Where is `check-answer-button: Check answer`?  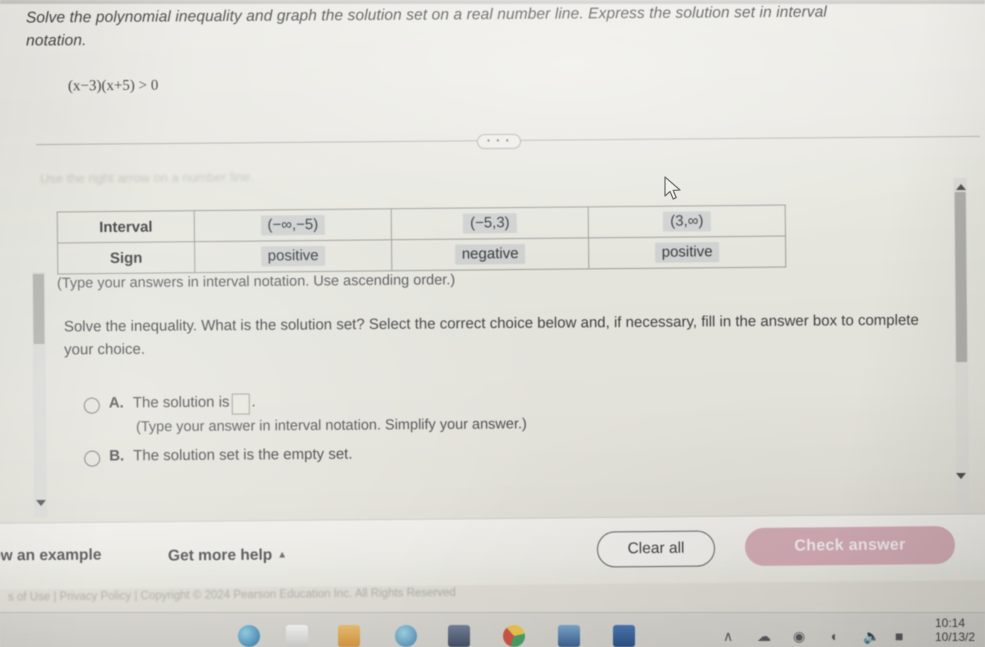
check-answer-button: Check answer is located at coordinates (850, 546).